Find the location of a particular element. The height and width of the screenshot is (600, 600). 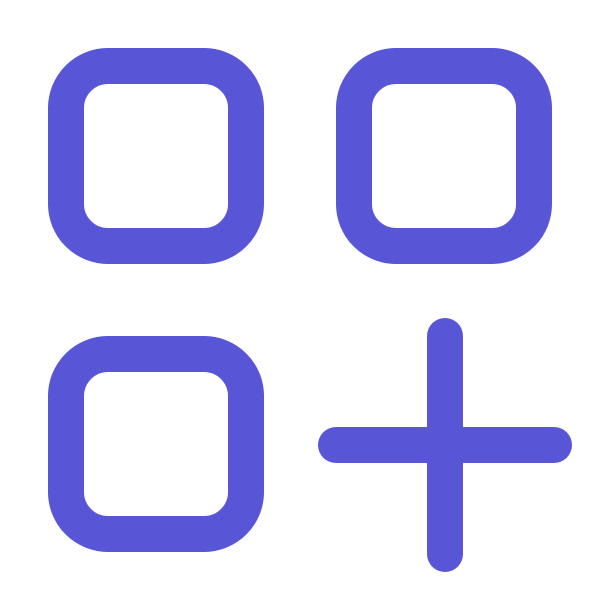

app-tile-top-left is located at coordinates (156, 156).